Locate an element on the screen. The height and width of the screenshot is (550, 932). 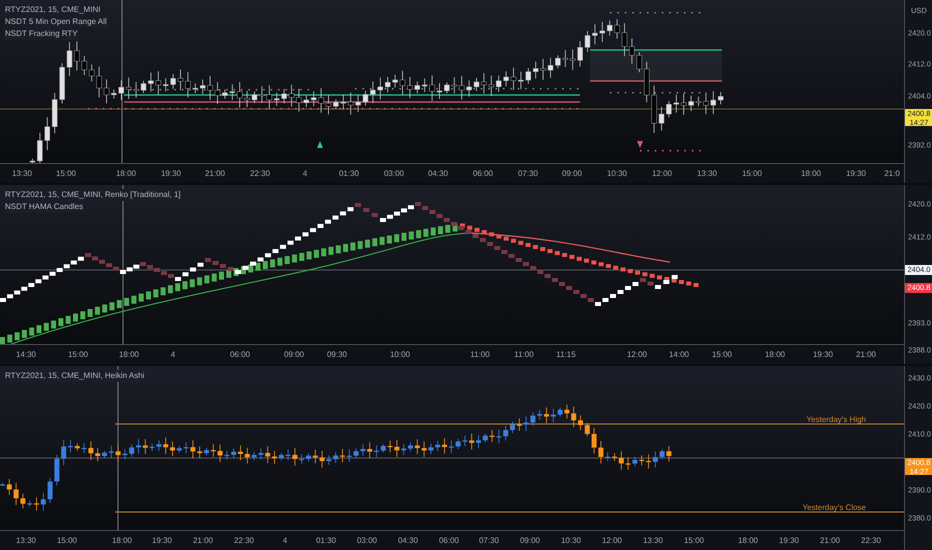
up-triangle-icon is located at coordinates (320, 144).